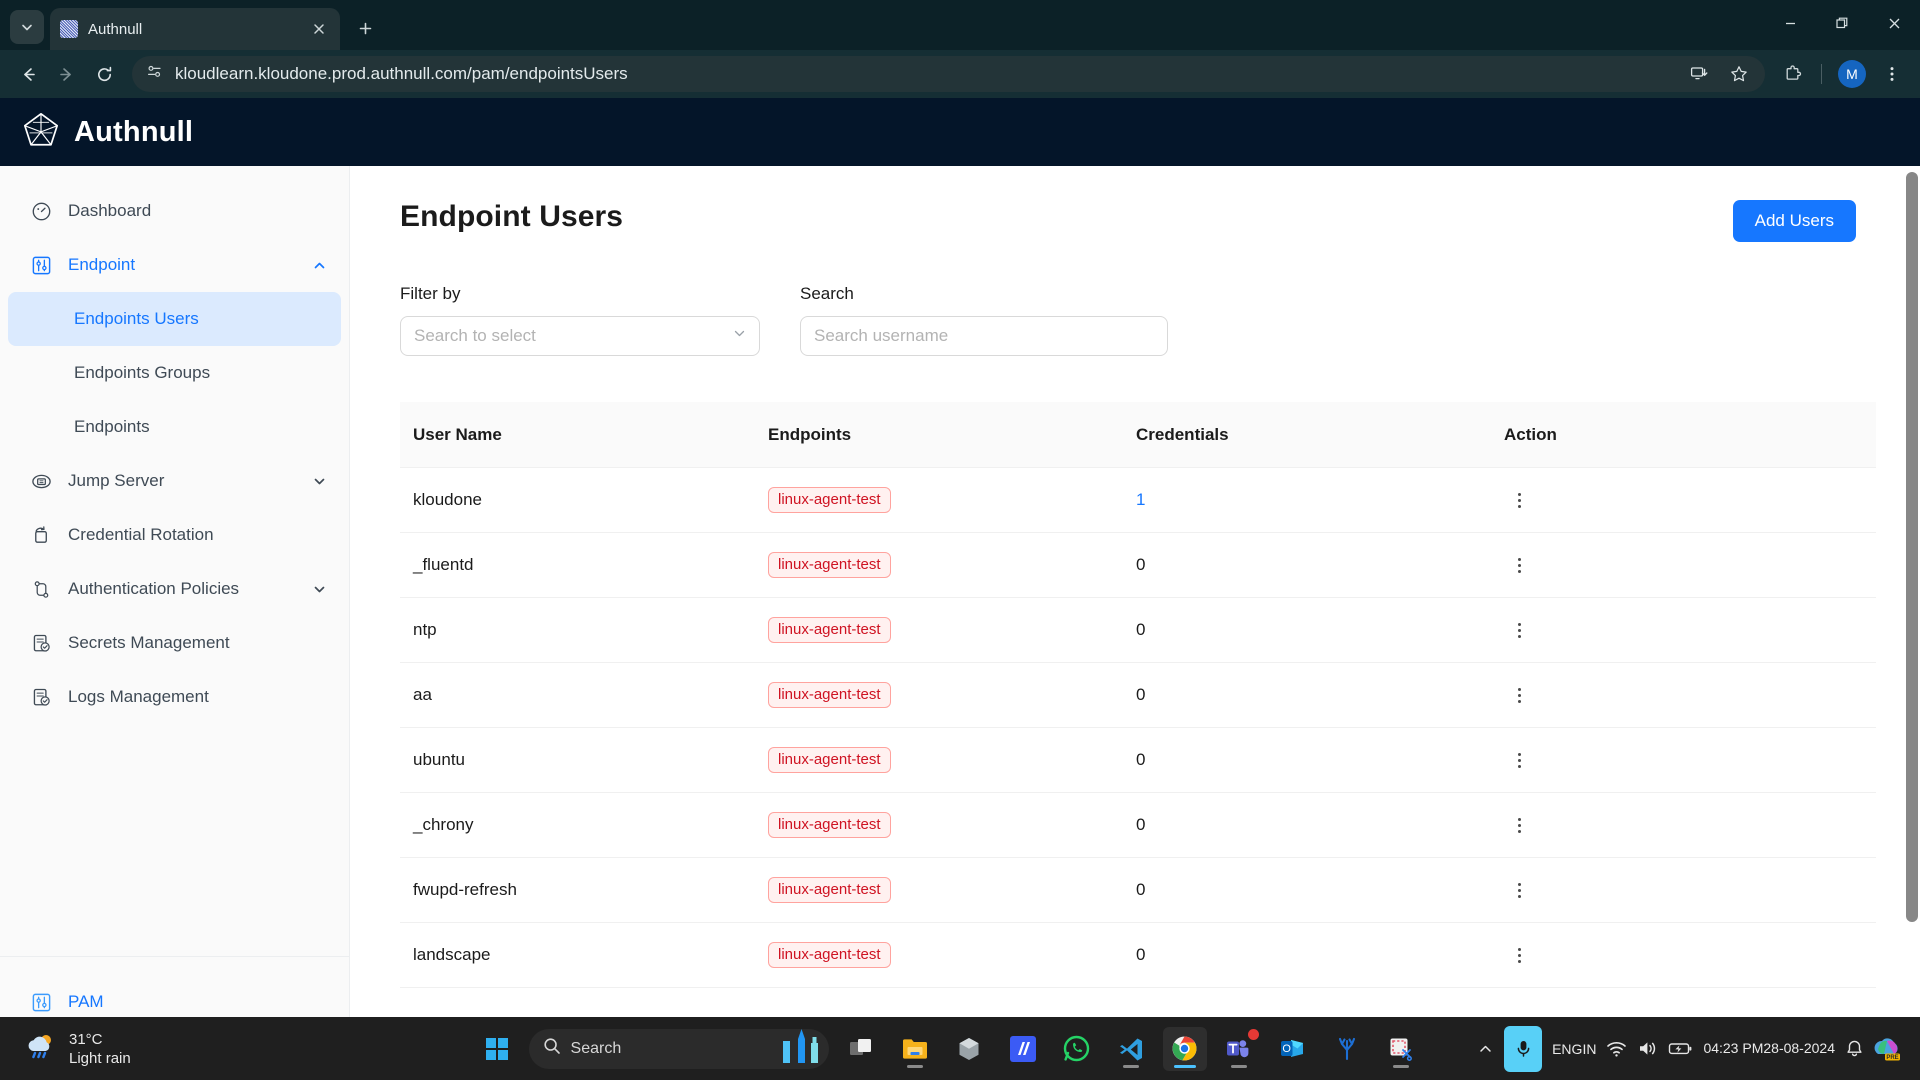 This screenshot has width=1920, height=1080. I want to click on back-button, so click(28, 74).